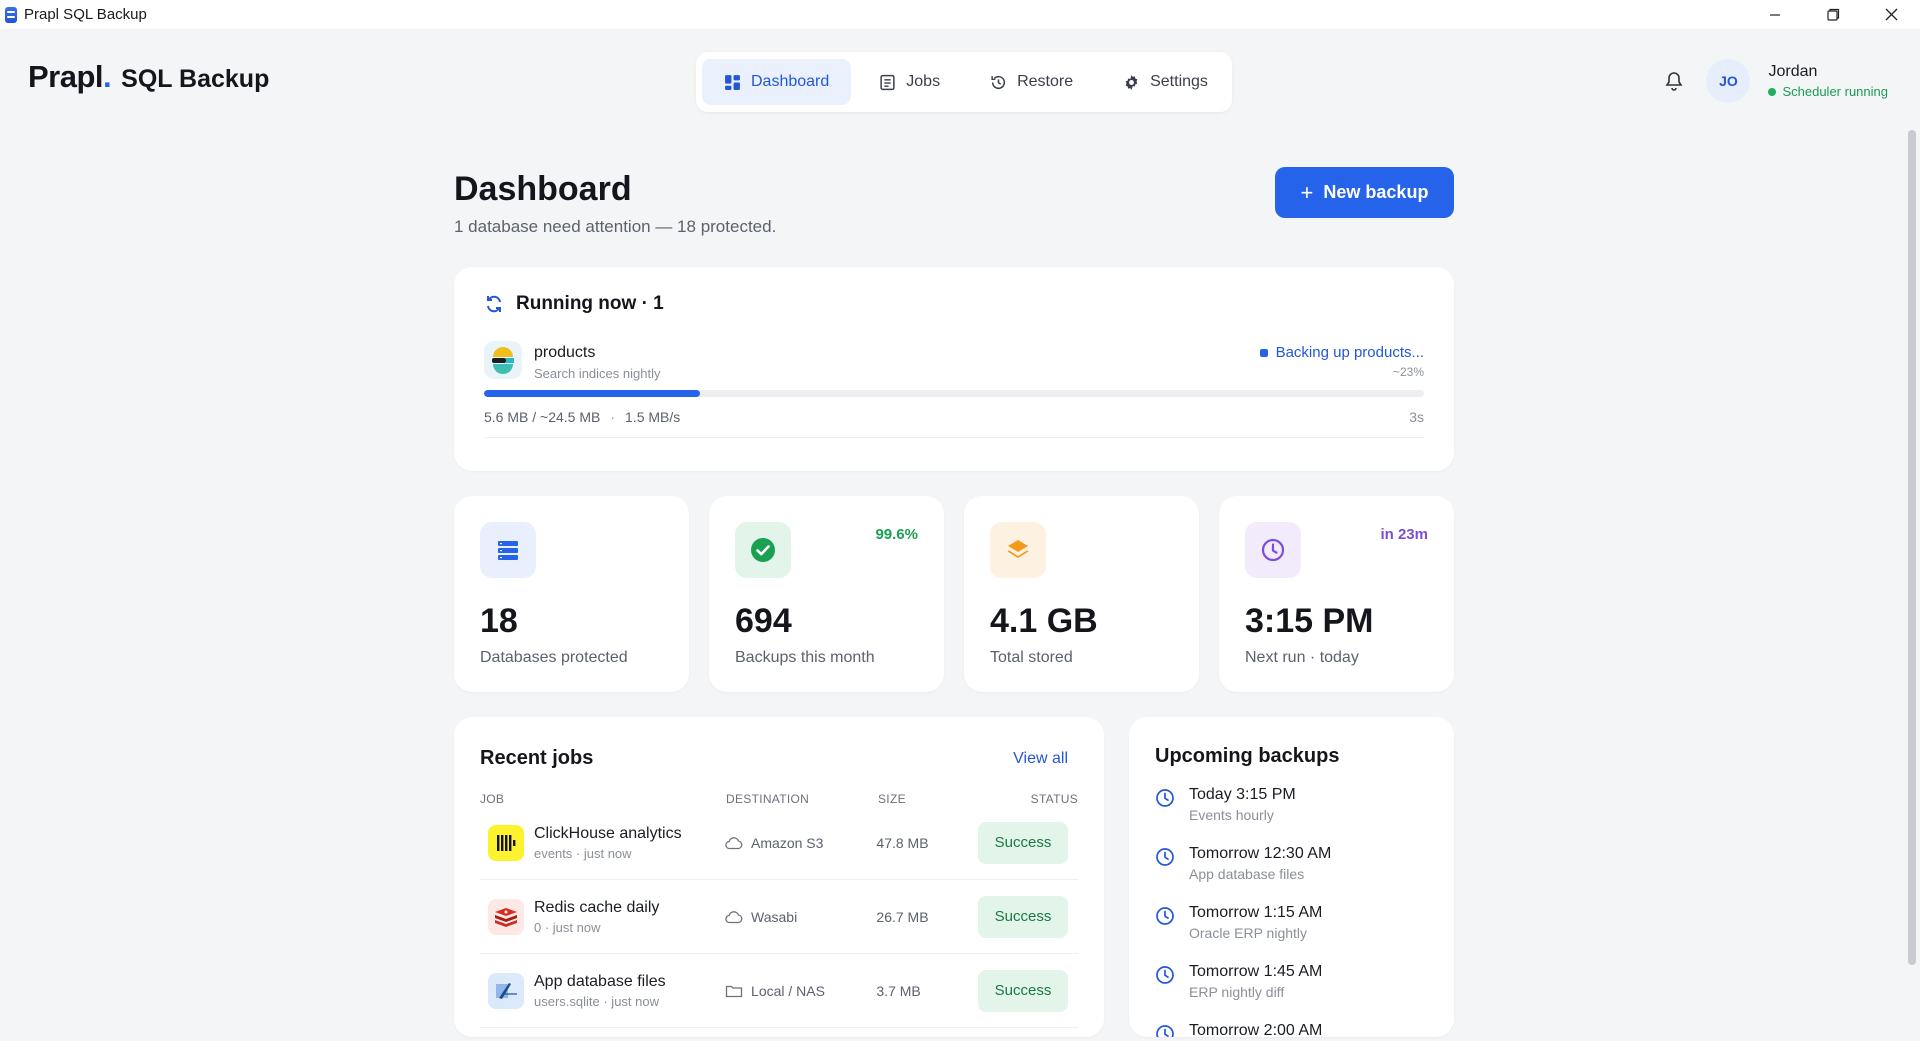 The height and width of the screenshot is (1041, 1920). What do you see at coordinates (1237, 992) in the screenshot?
I see `upcoming-job: ERP nightly diff` at bounding box center [1237, 992].